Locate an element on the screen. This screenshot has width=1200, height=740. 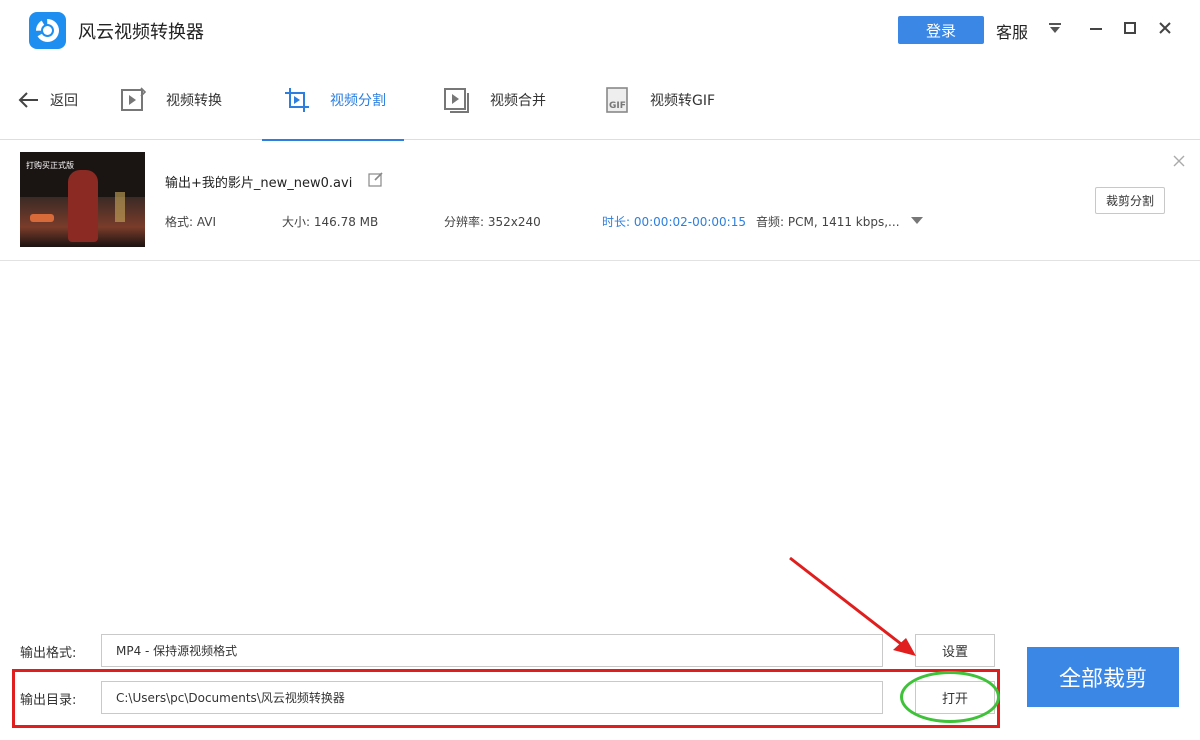
tab-video-convert: 视频转换 is located at coordinates (170, 100).